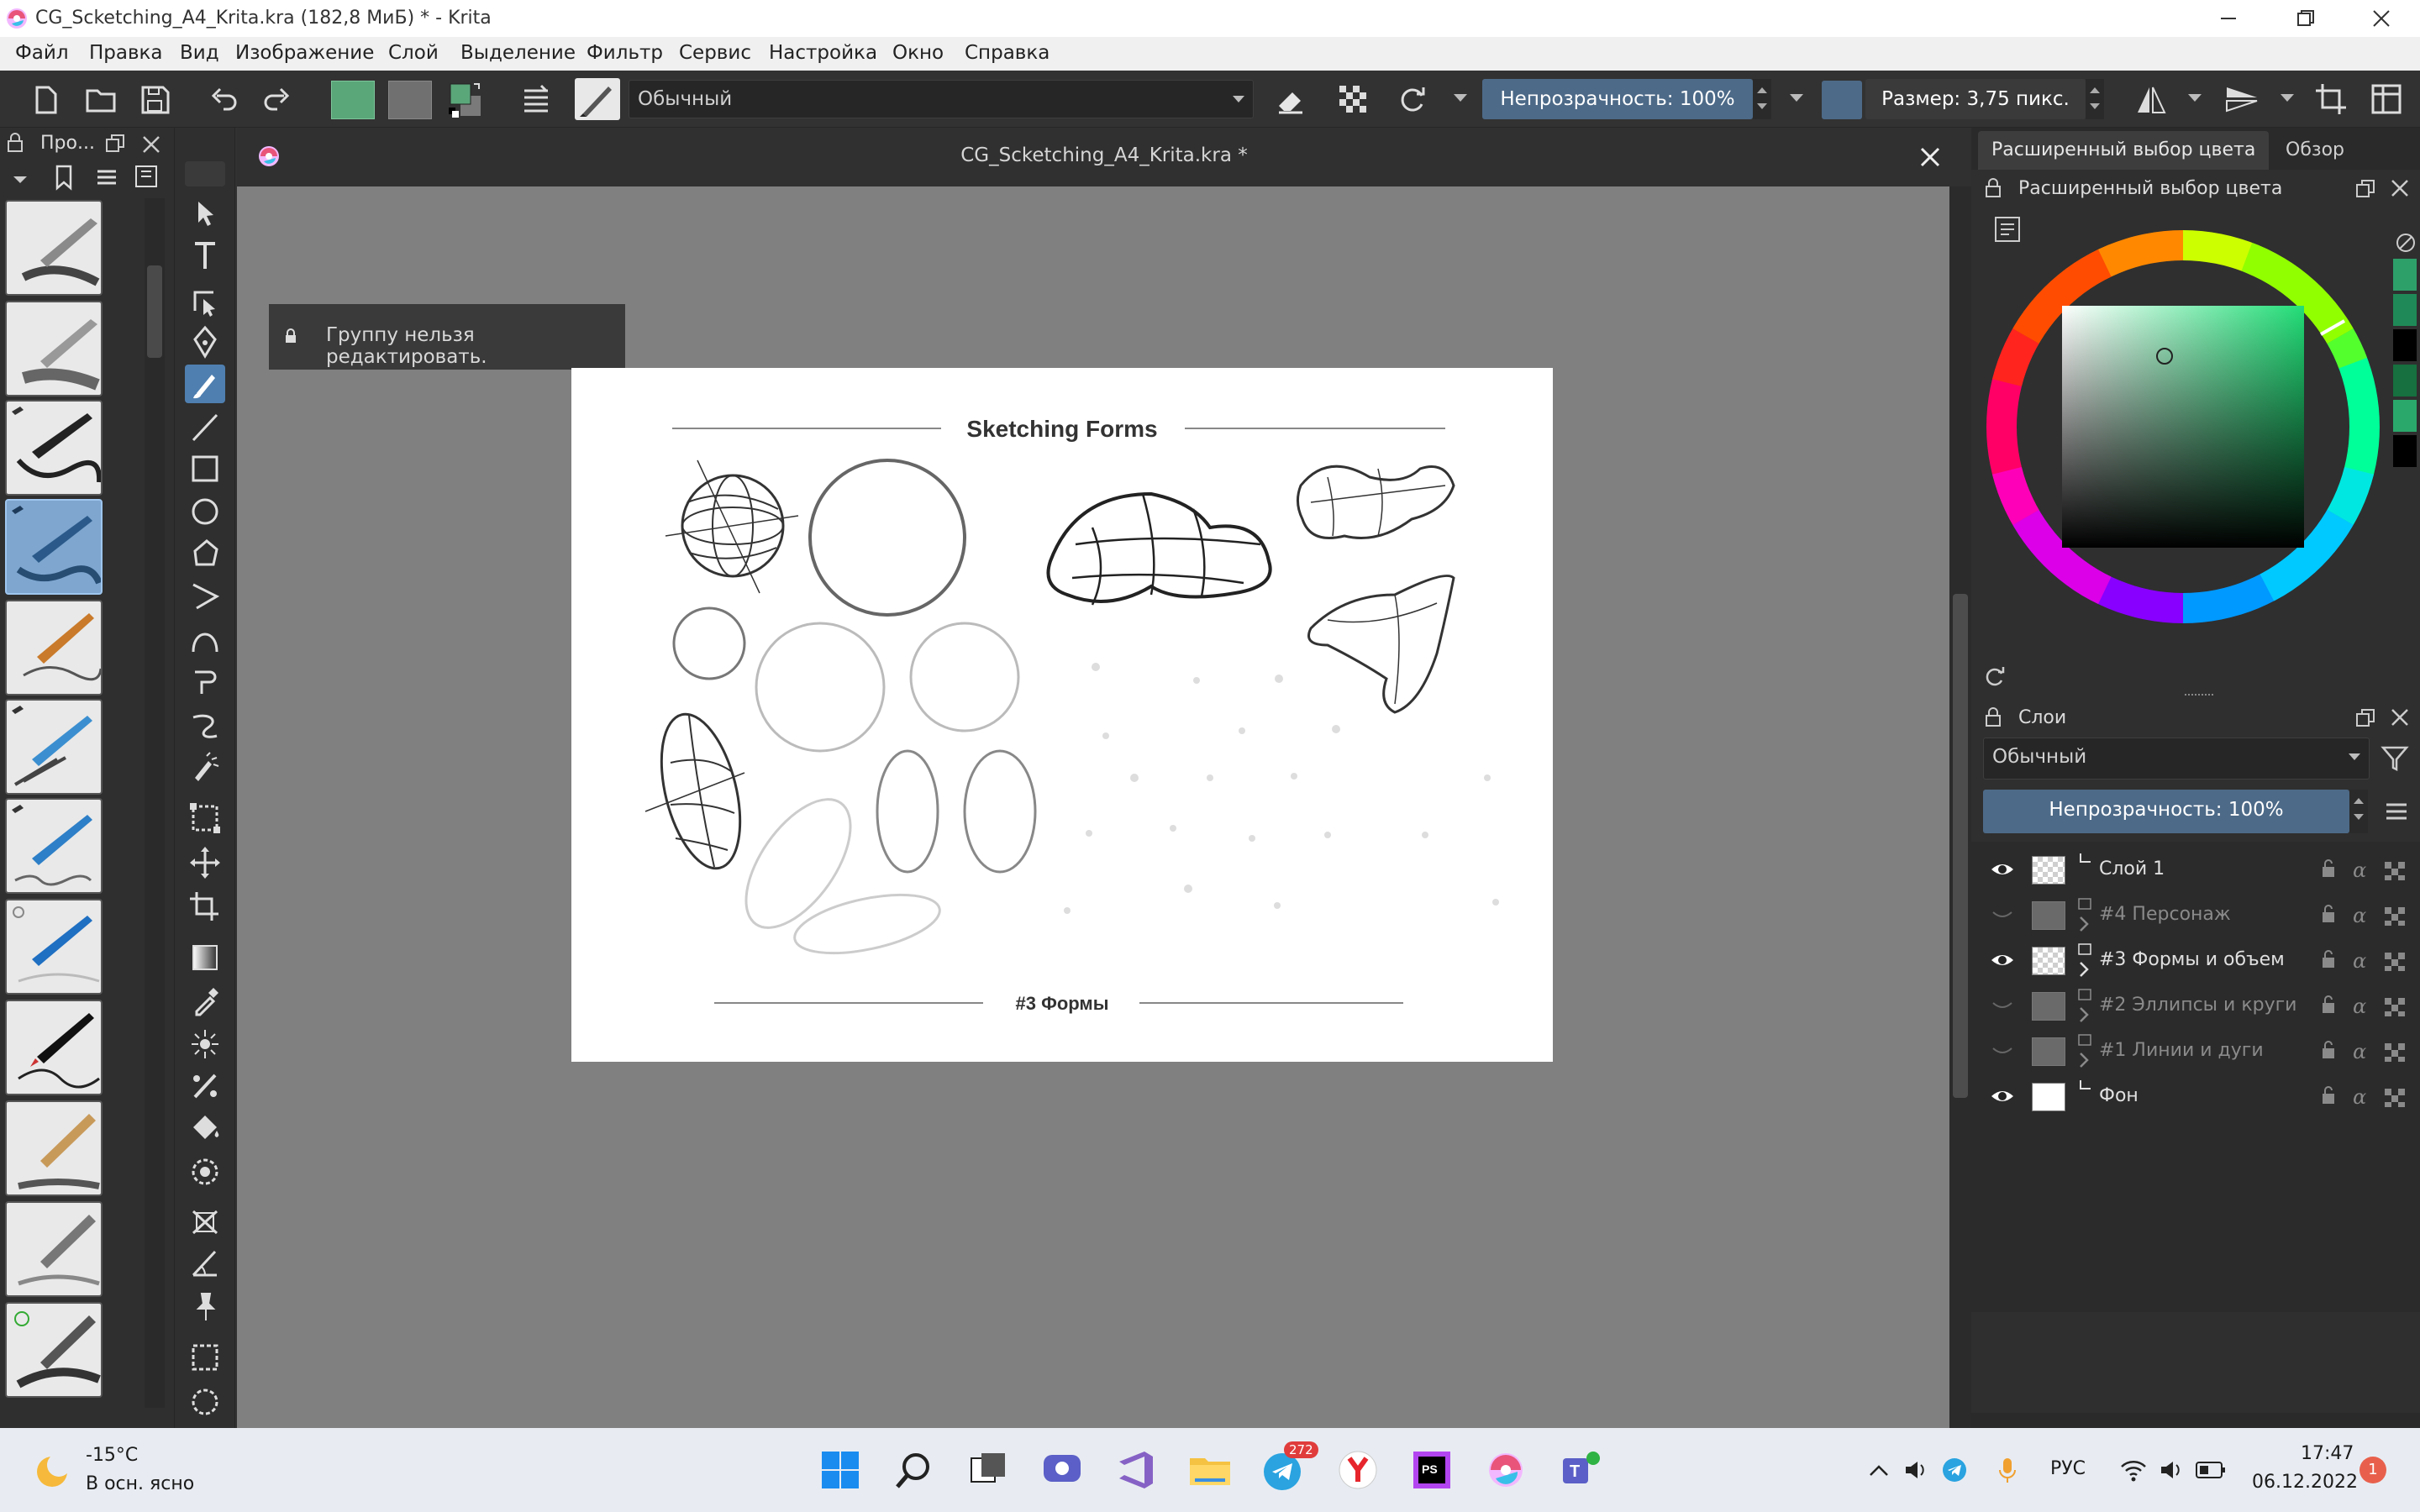  I want to click on dock-splitter, so click(2199, 695).